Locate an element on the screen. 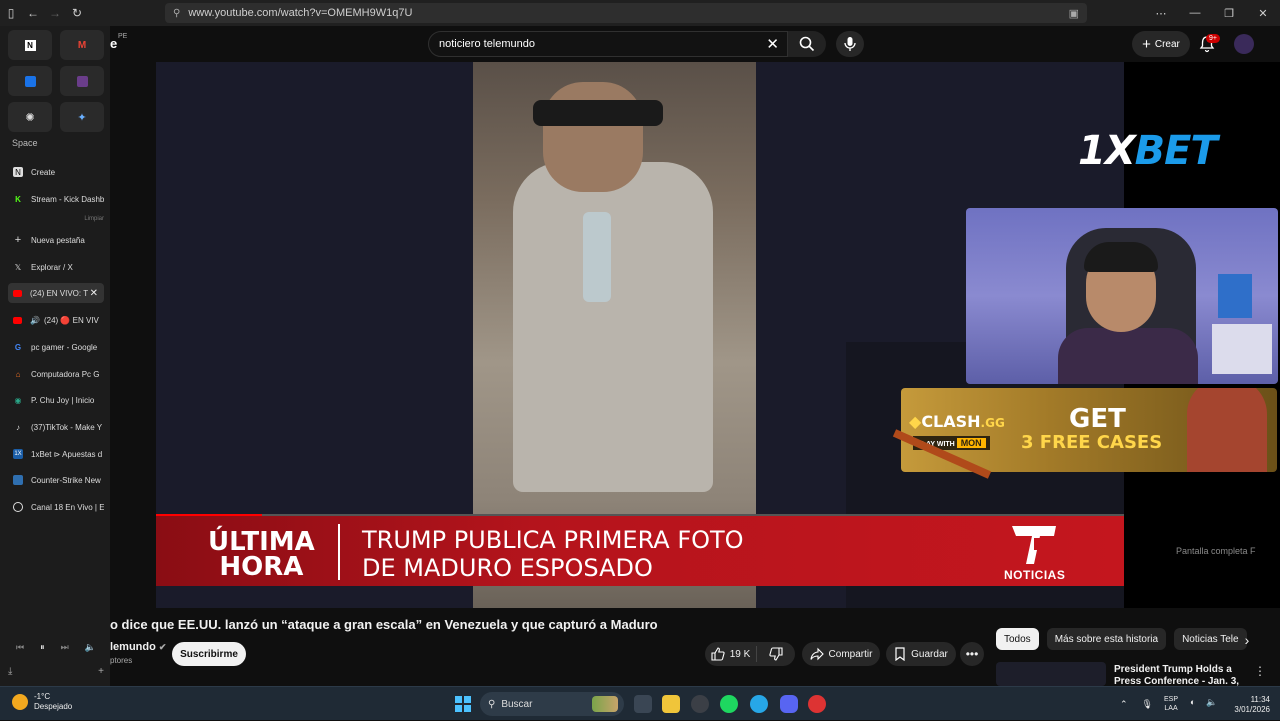 The height and width of the screenshot is (721, 1280). dislike-button is located at coordinates (776, 654).